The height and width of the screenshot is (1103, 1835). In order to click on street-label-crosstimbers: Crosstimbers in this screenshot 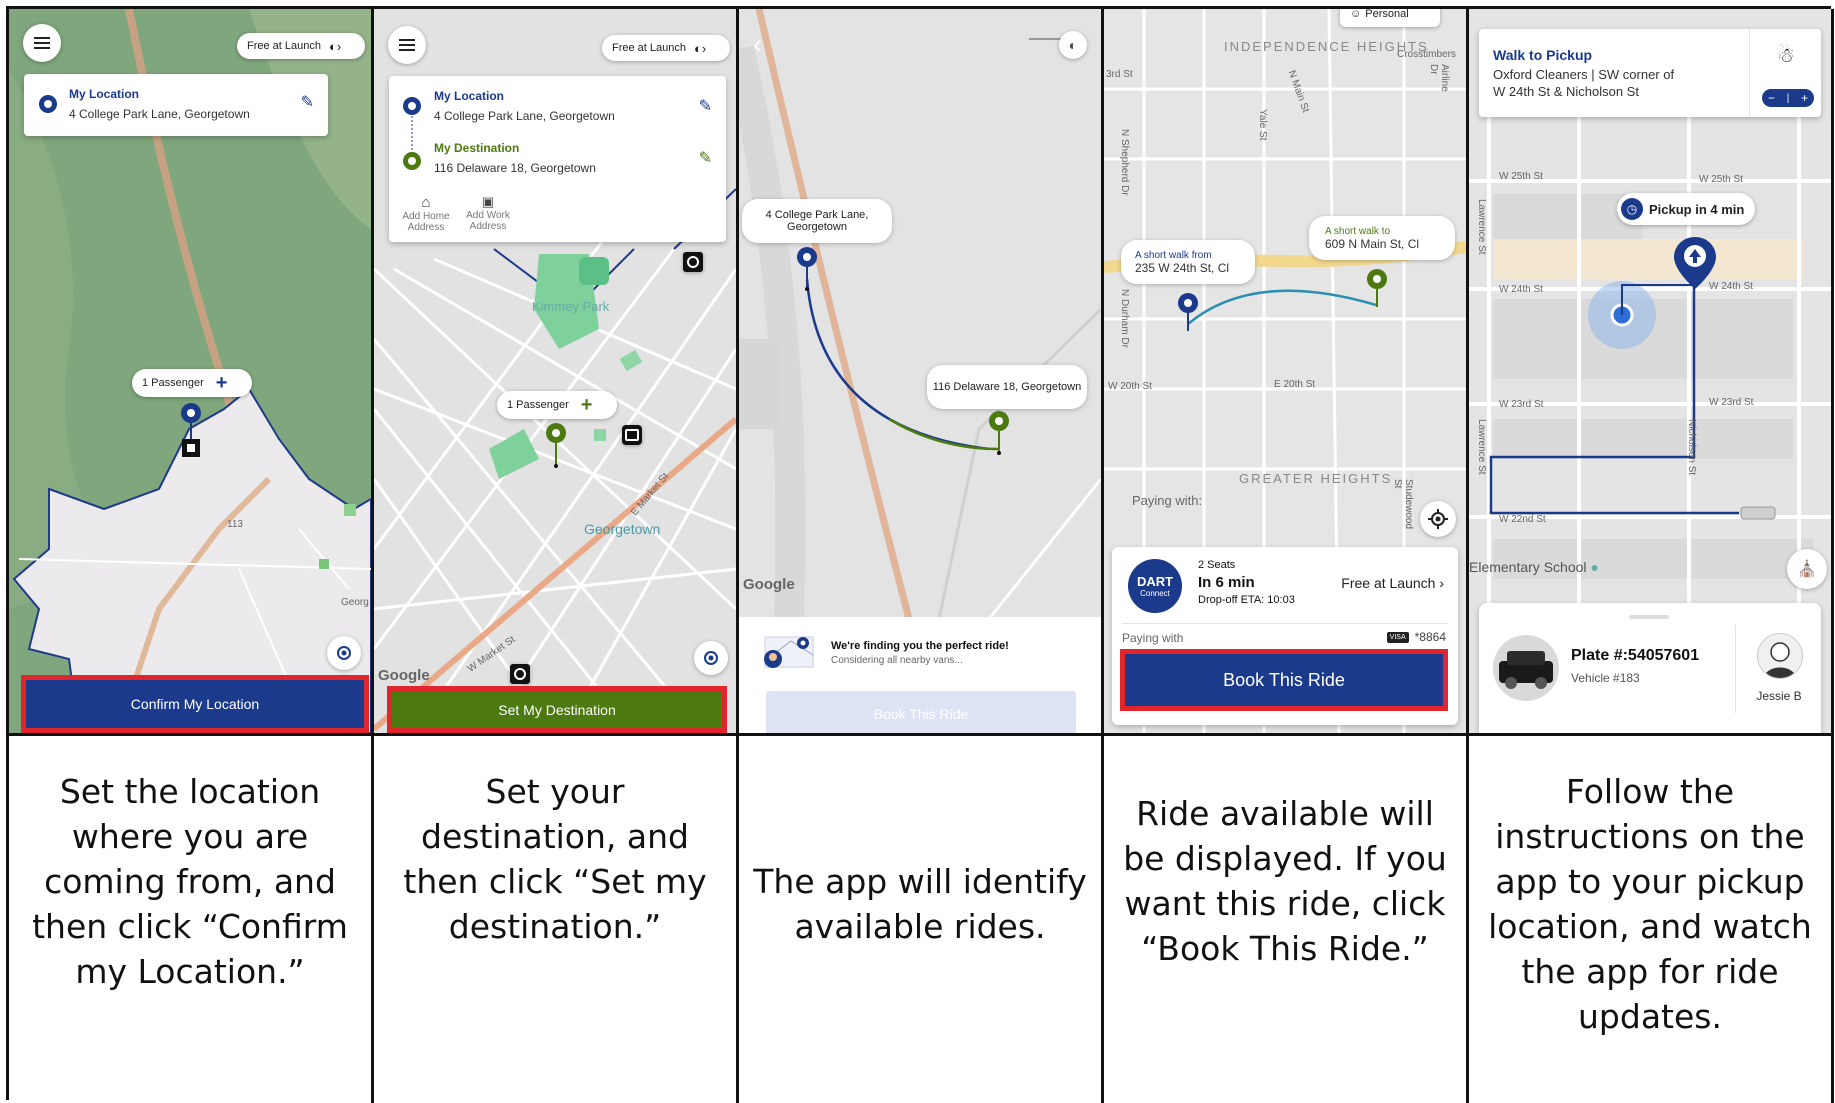, I will do `click(1426, 54)`.